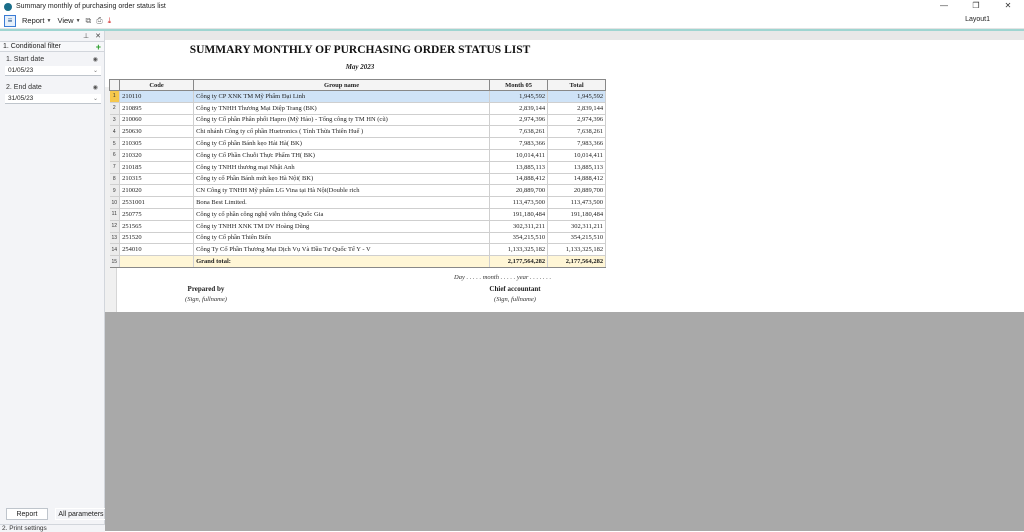 The width and height of the screenshot is (1024, 532). What do you see at coordinates (577, 238) in the screenshot?
I see `cell-total: 354,215,510` at bounding box center [577, 238].